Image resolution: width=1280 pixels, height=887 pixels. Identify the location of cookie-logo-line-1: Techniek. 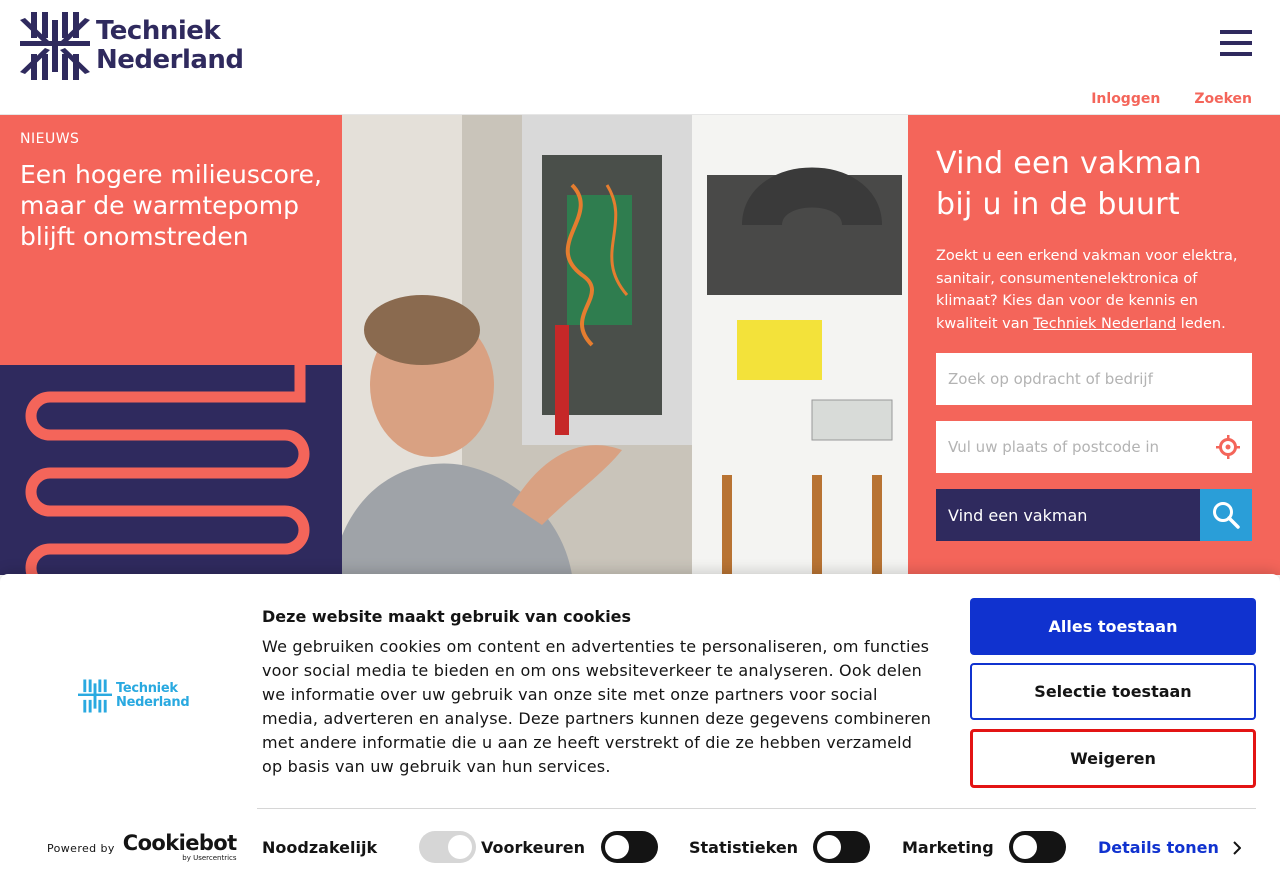
(147, 688).